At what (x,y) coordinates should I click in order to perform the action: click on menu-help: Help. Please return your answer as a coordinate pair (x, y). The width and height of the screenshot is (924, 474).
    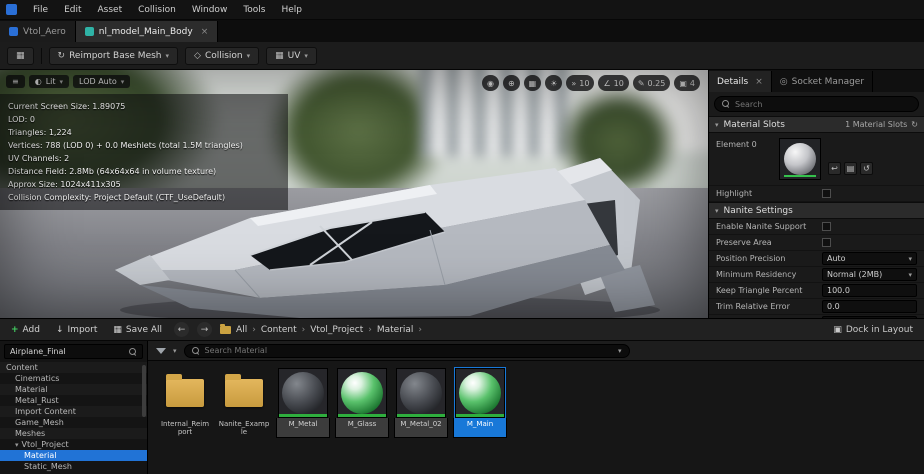
    Looking at the image, I should click on (291, 10).